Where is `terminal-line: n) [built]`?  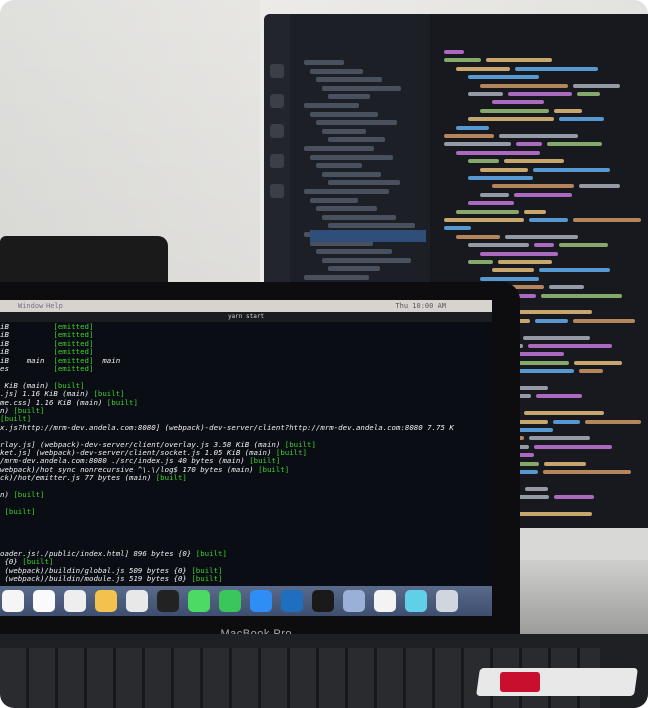 terminal-line: n) [built] is located at coordinates (22, 494).